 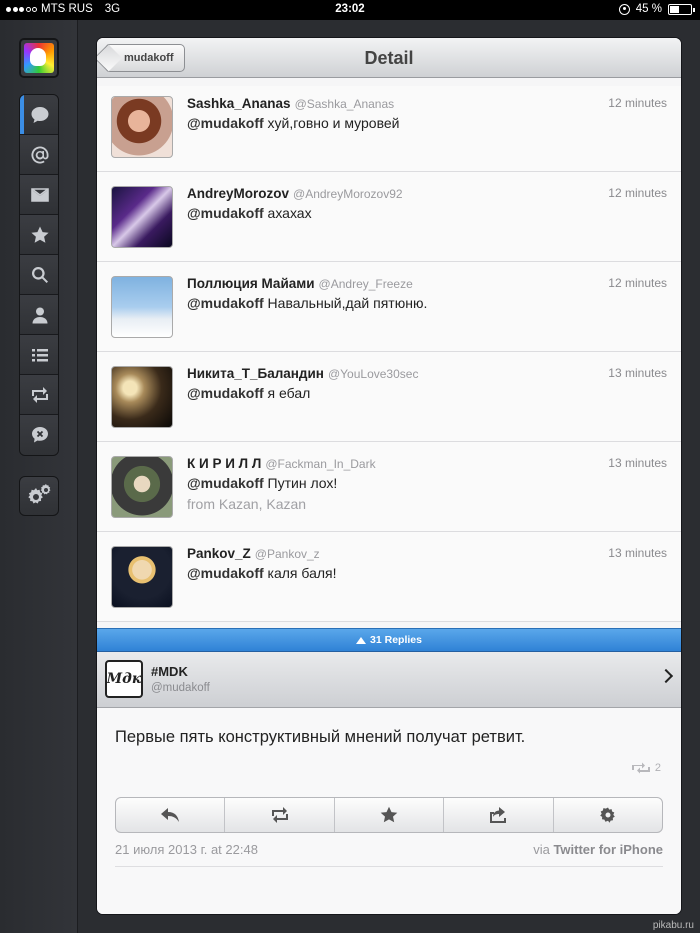 I want to click on sidebar-nav, so click(x=39, y=275).